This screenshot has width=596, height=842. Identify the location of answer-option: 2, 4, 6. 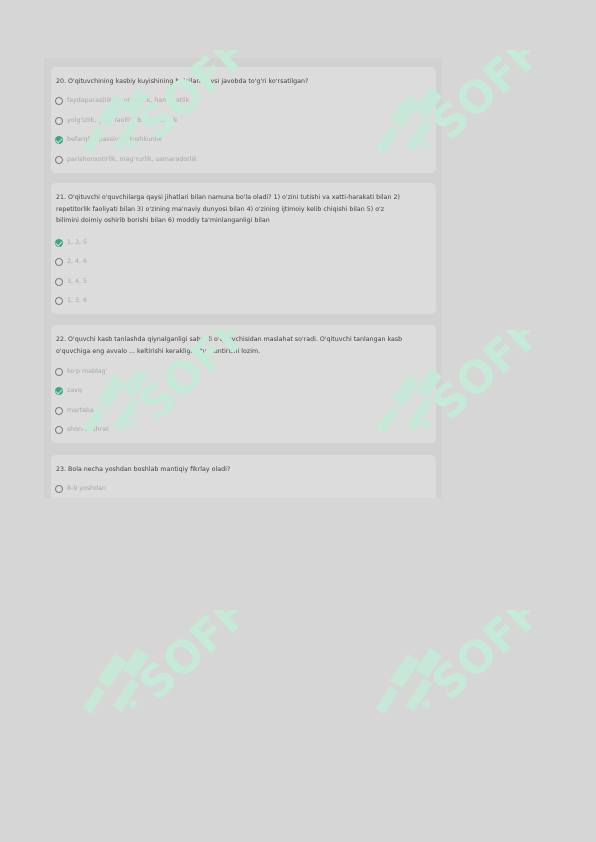
(71, 261).